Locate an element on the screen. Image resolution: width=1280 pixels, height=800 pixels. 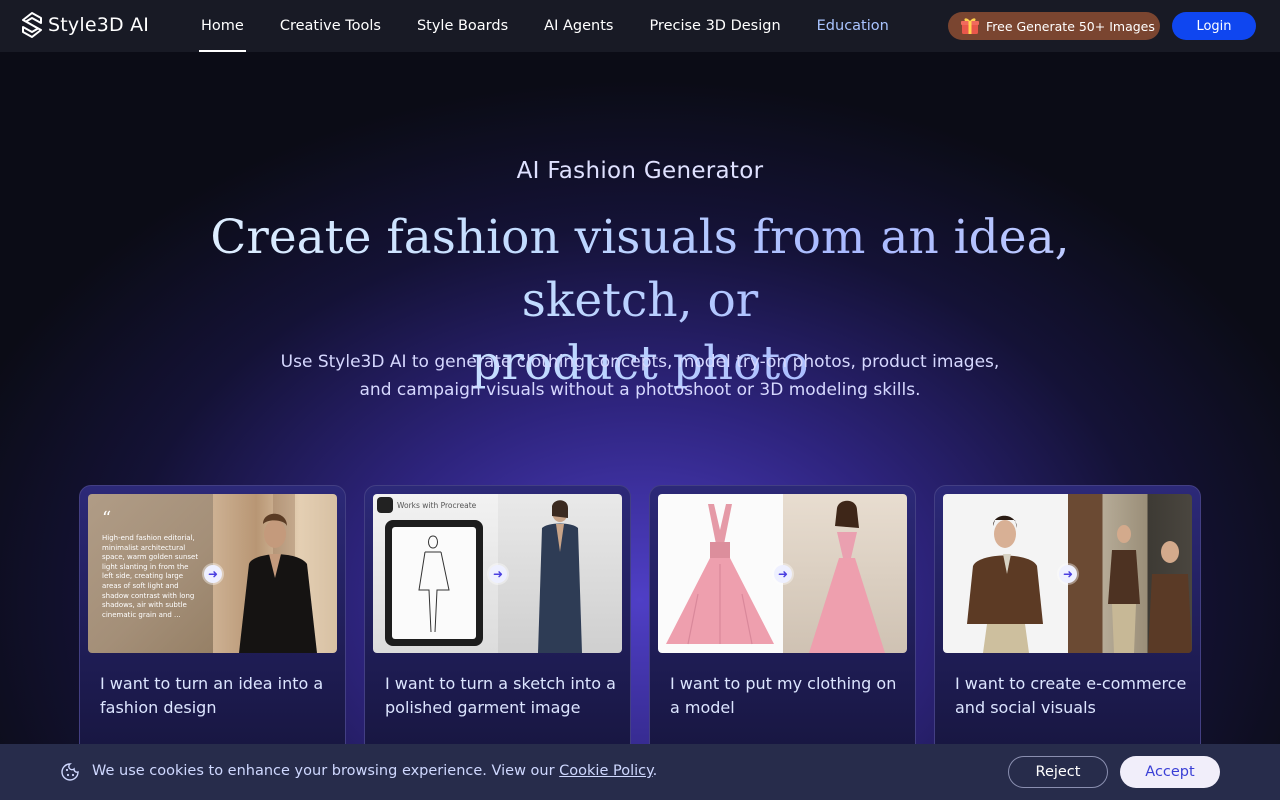
login-button: Login is located at coordinates (1214, 26).